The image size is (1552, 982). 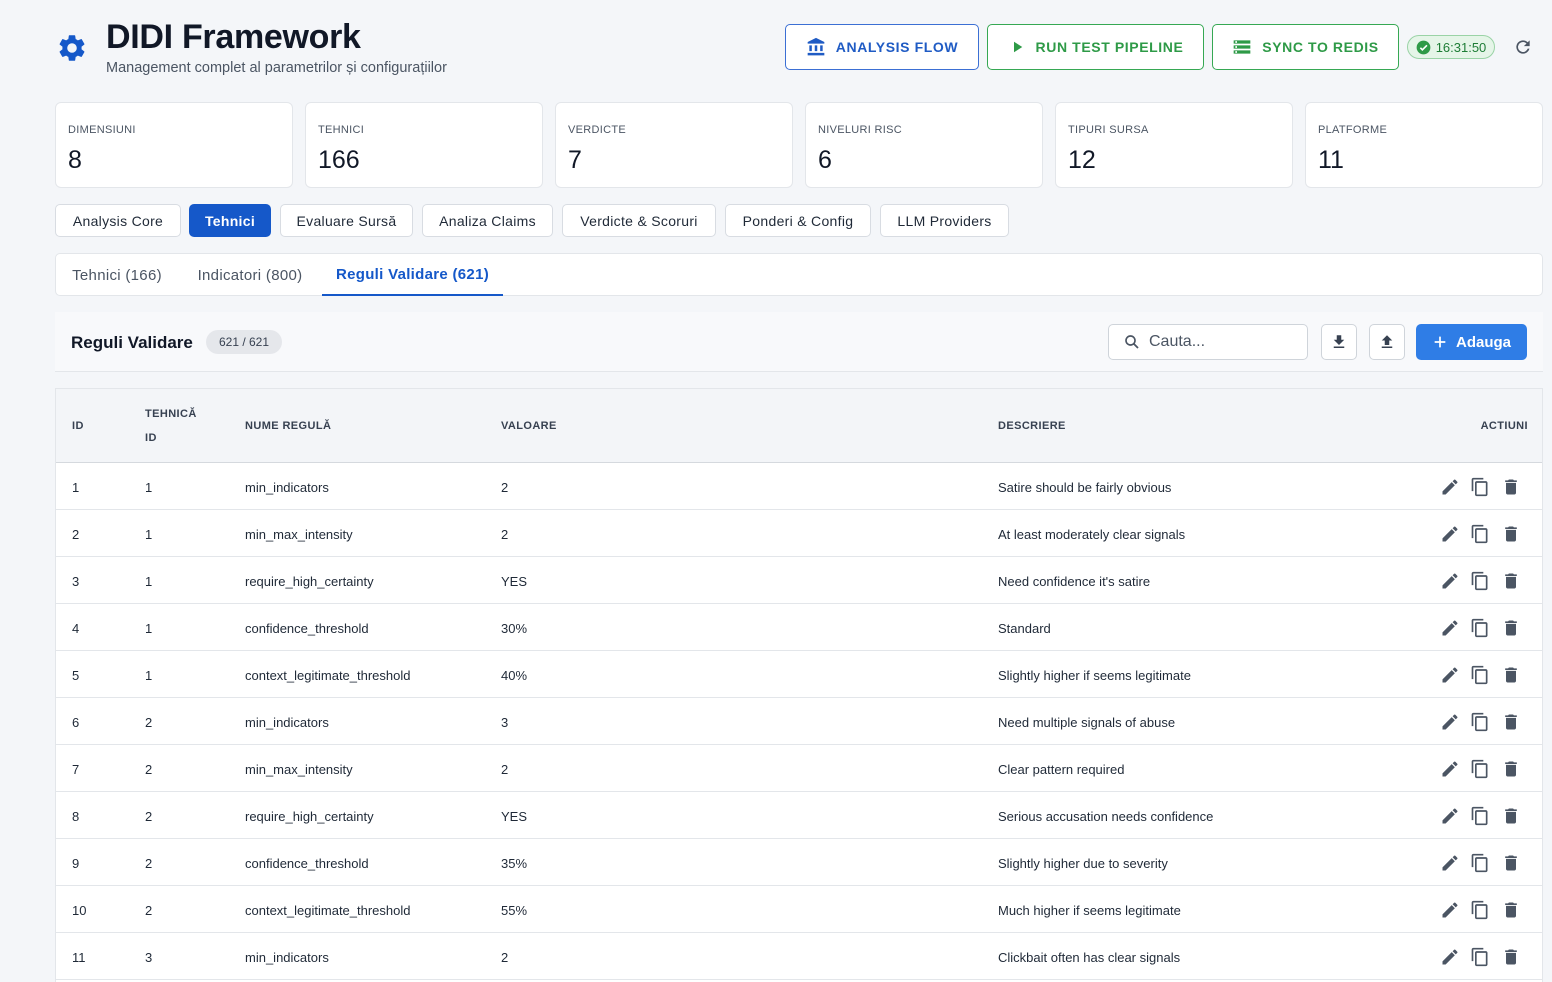 I want to click on cell-rule-name: min_indicators, so click(x=287, y=957).